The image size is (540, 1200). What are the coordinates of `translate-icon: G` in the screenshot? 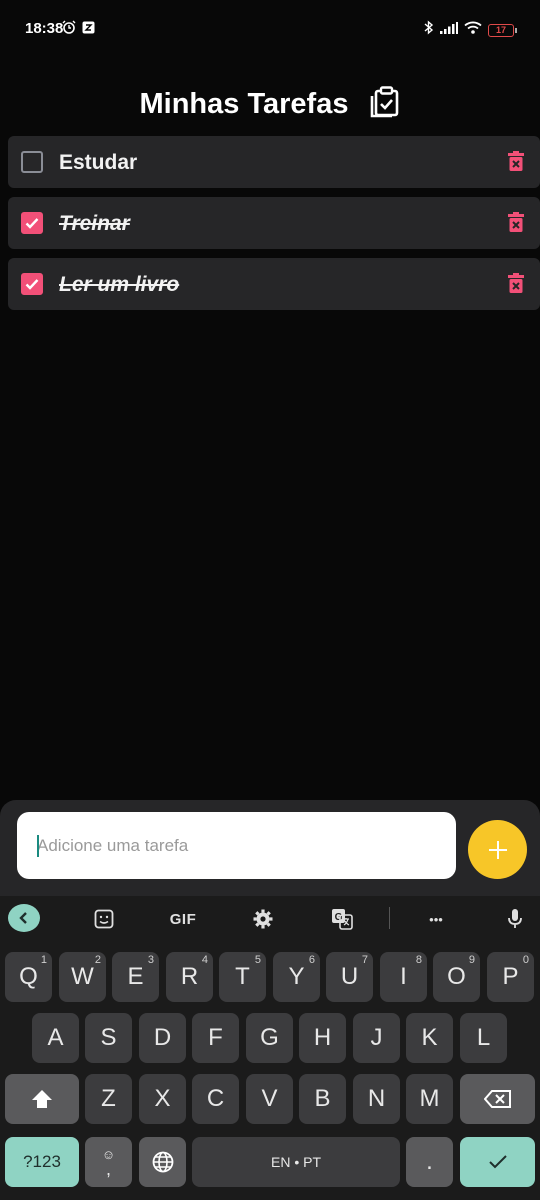 It's located at (342, 919).